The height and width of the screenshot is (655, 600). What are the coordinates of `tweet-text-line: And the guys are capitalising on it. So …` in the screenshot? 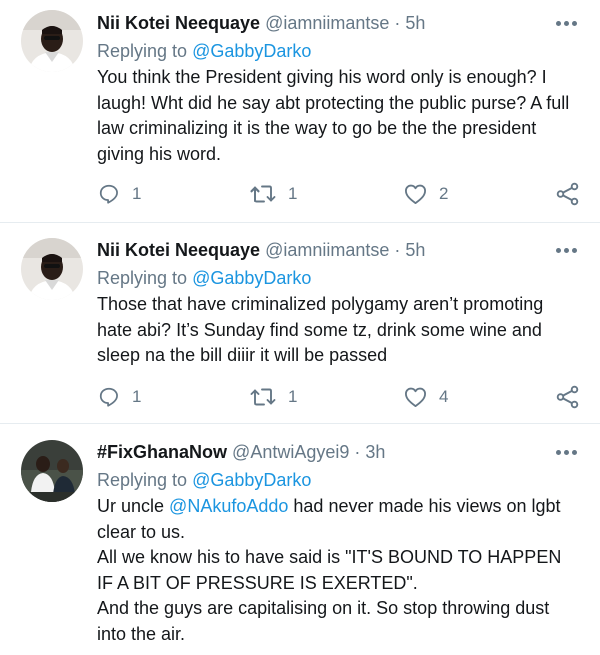 It's located at (323, 621).